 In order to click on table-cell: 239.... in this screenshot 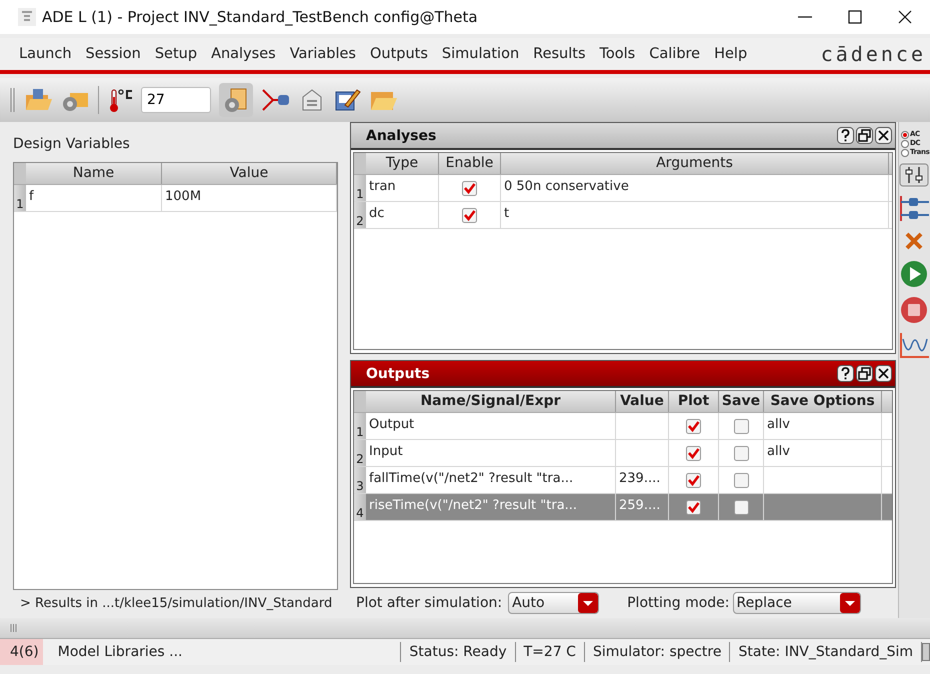, I will do `click(642, 480)`.